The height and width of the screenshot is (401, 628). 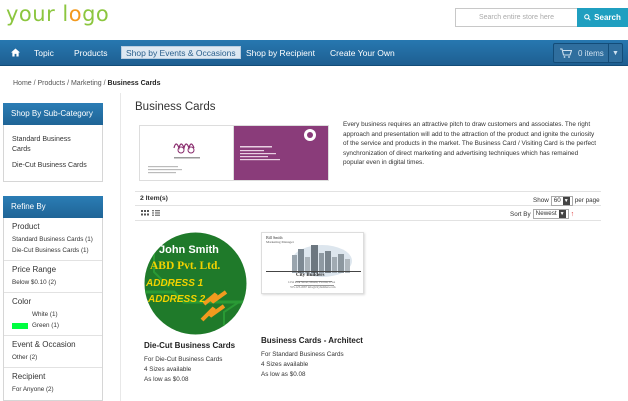 I want to click on cart-icon, so click(x=566, y=53).